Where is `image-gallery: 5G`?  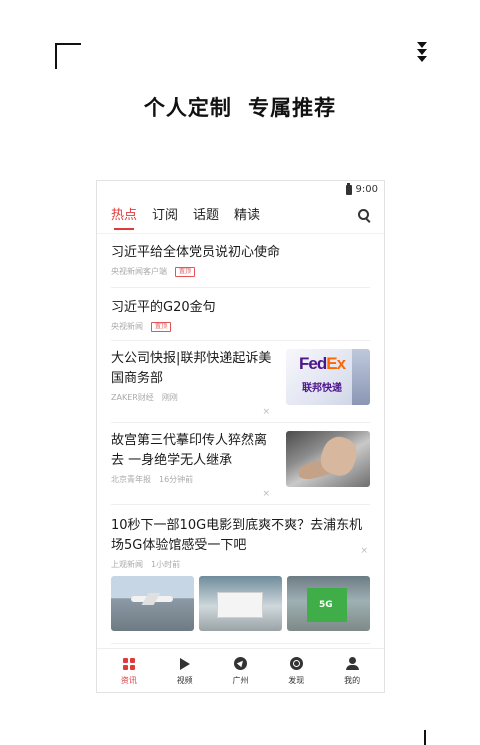
image-gallery: 5G is located at coordinates (240, 603).